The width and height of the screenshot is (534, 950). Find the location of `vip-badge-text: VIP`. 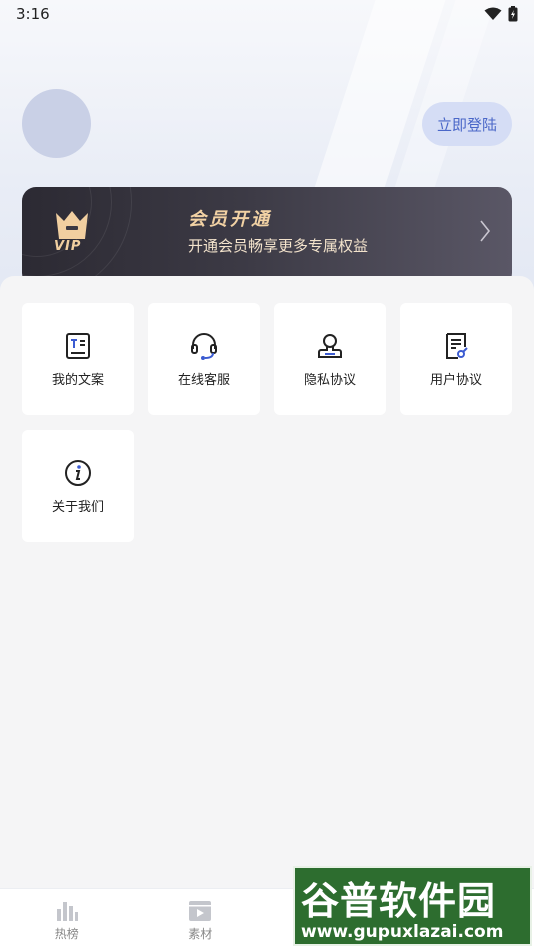

vip-badge-text: VIP is located at coordinates (68, 246).